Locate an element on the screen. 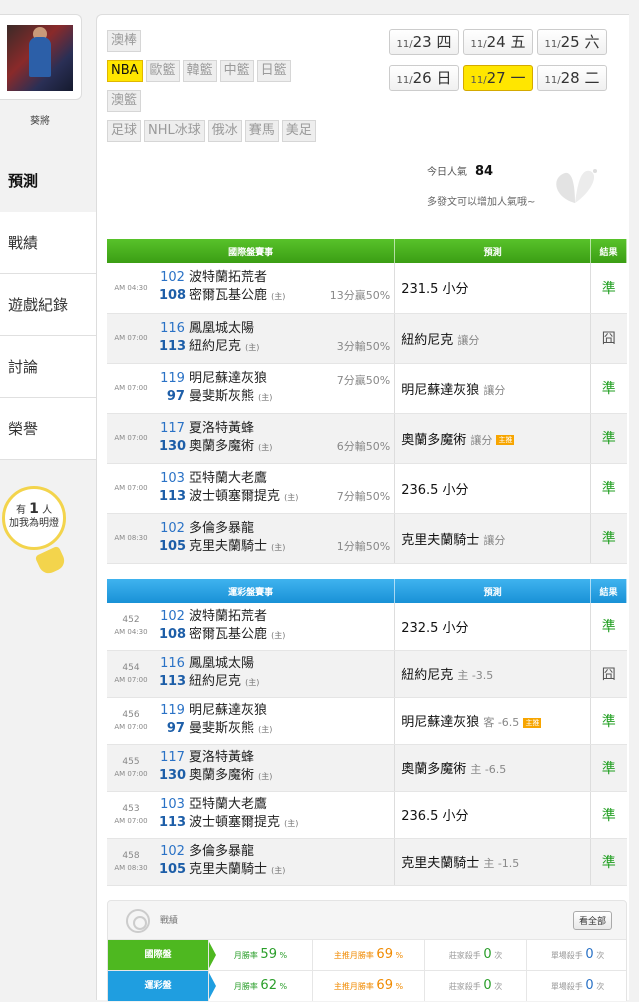 Image resolution: width=639 pixels, height=1002 pixels. odds-text: 1分輸50% is located at coordinates (363, 546).